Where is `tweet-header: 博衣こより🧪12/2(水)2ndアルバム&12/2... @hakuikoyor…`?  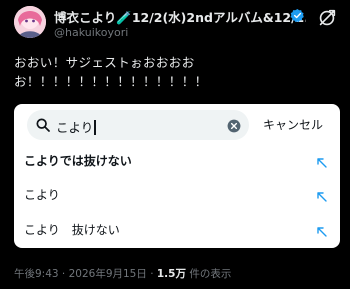
tweet-header: 博衣こより🧪12/2(水)2ndアルバム&12/2... @hakuikoyor… is located at coordinates (177, 24).